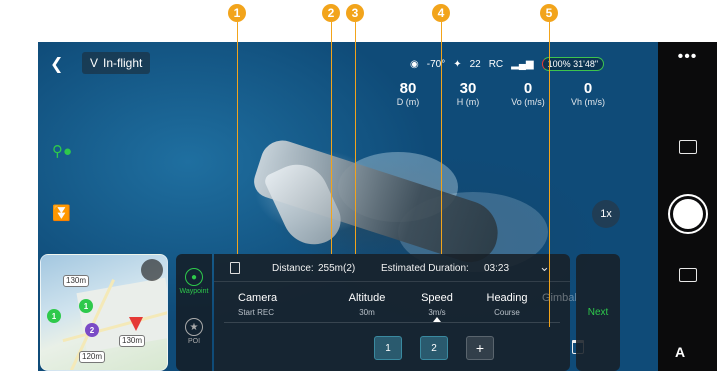 This screenshot has width=717, height=371. Describe the element at coordinates (56, 64) in the screenshot. I see `back-arrow-icon: ❮` at that location.